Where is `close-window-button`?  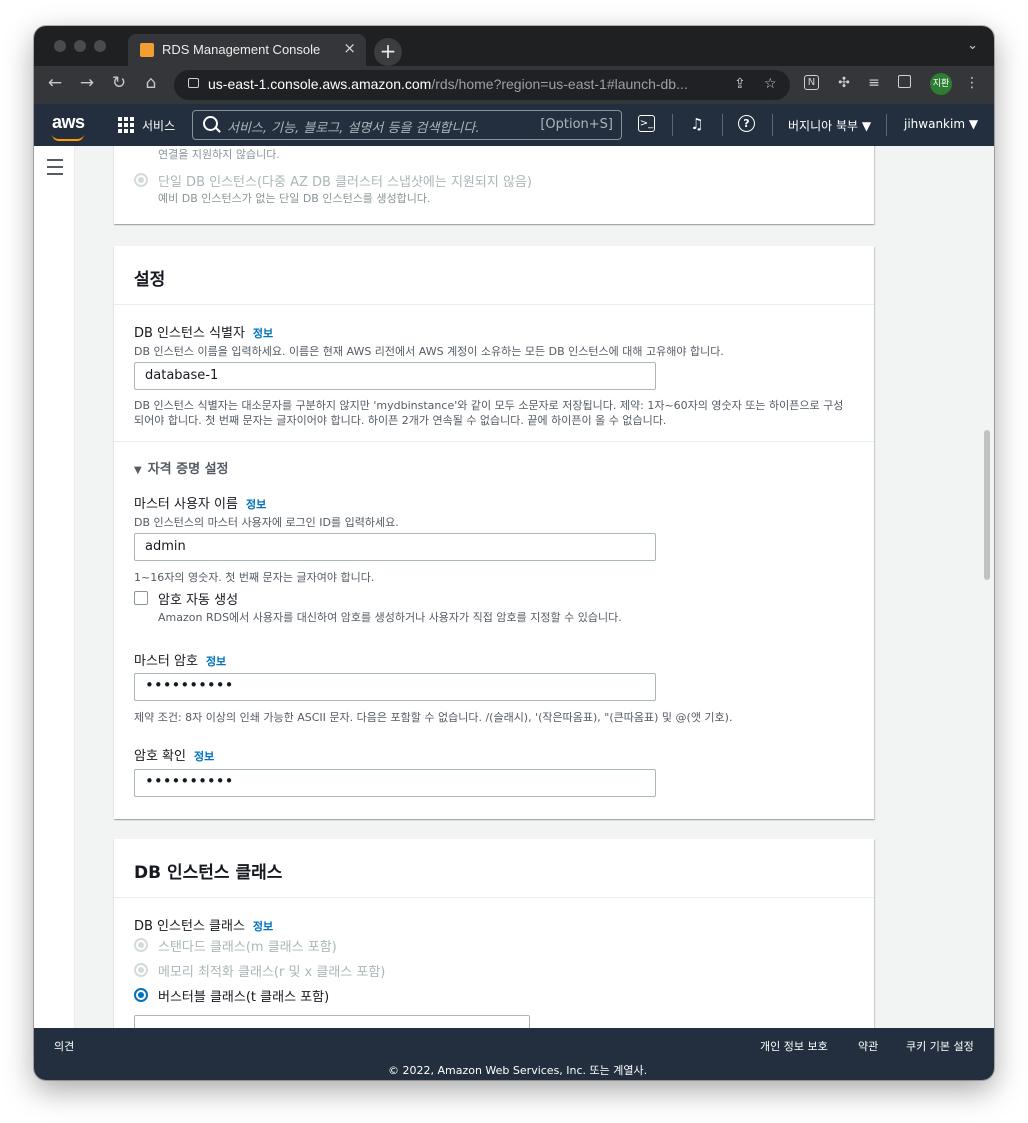 close-window-button is located at coordinates (60, 46).